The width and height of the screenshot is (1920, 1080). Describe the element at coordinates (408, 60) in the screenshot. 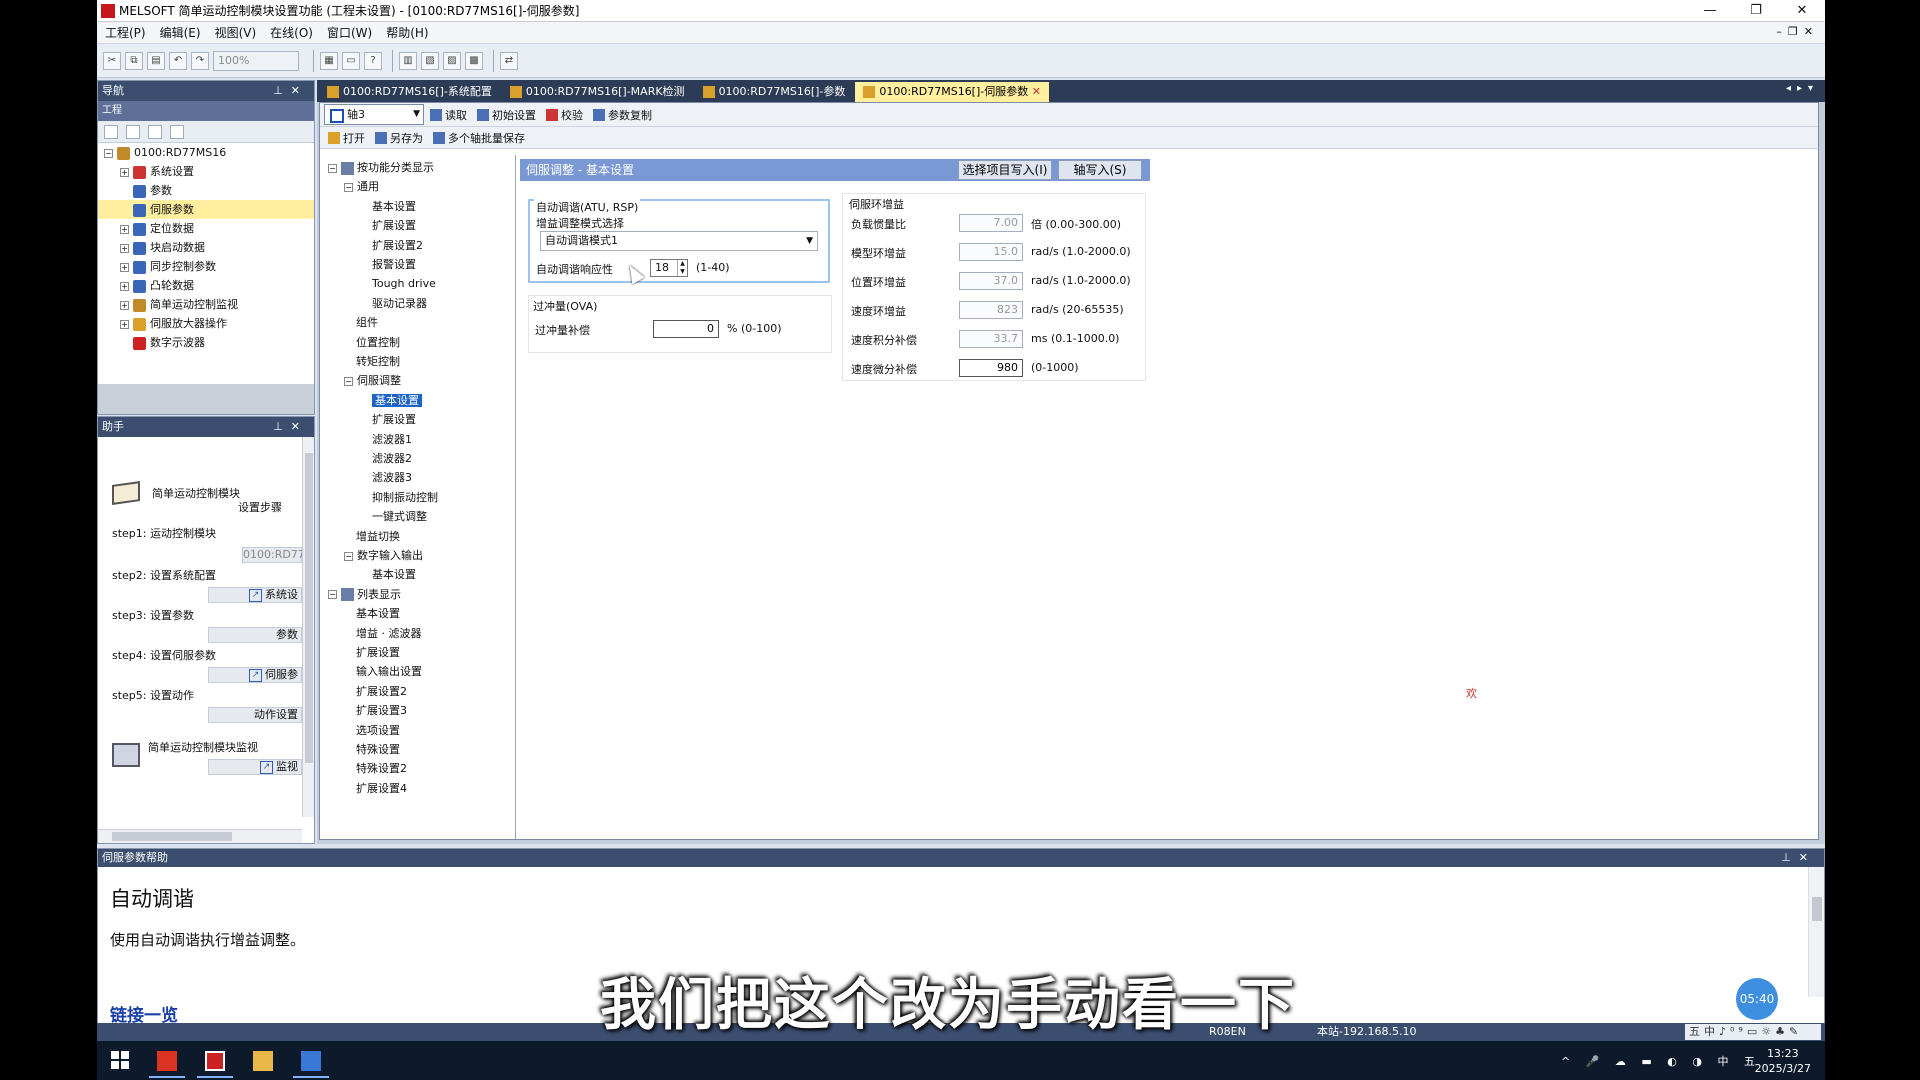

I see `read-plc-icon: ▥` at that location.